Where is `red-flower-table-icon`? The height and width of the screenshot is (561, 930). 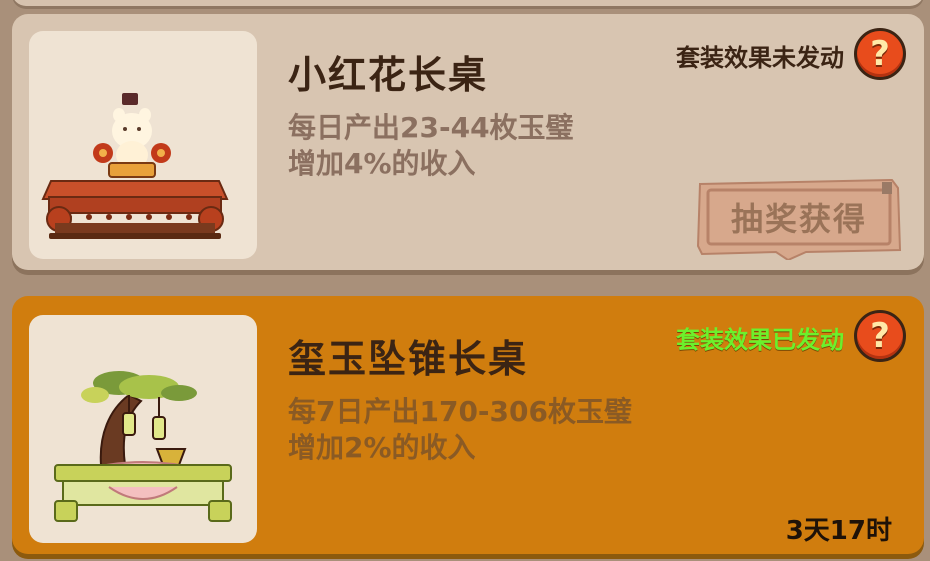
red-flower-table-icon is located at coordinates (135, 166).